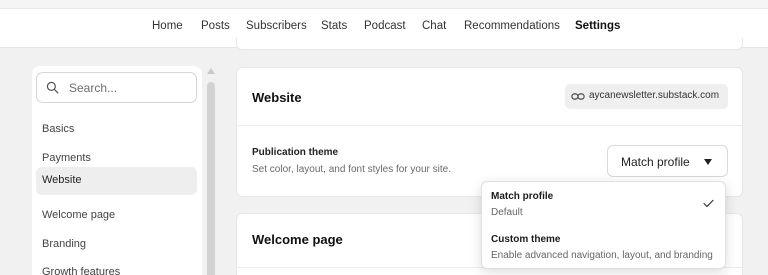 The height and width of the screenshot is (275, 768). I want to click on site-url-chip: aycanewsletter.substack.com, so click(646, 96).